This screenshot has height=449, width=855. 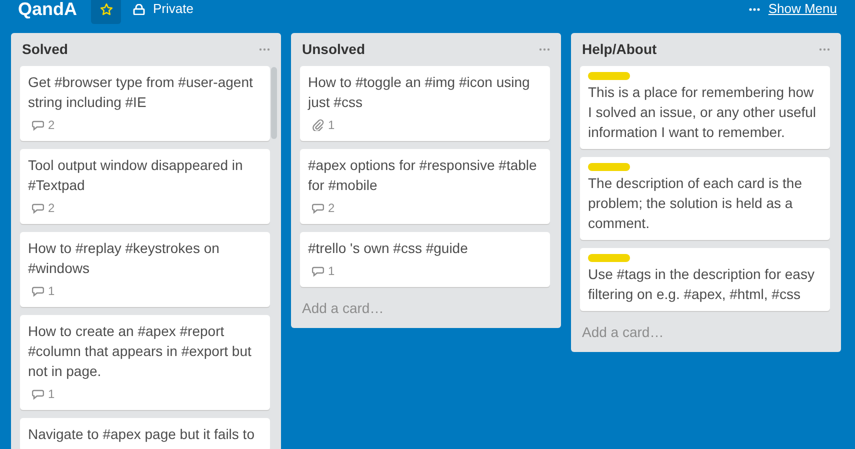 What do you see at coordinates (802, 9) in the screenshot?
I see `show-menu-link: Show Menu` at bounding box center [802, 9].